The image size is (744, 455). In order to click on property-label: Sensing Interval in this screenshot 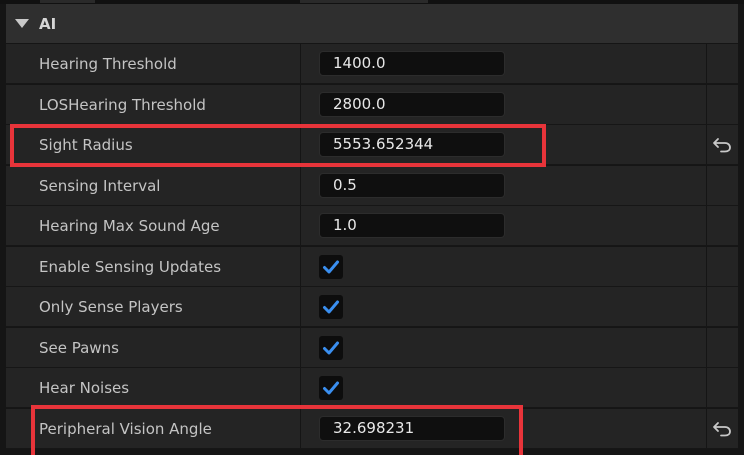, I will do `click(100, 185)`.